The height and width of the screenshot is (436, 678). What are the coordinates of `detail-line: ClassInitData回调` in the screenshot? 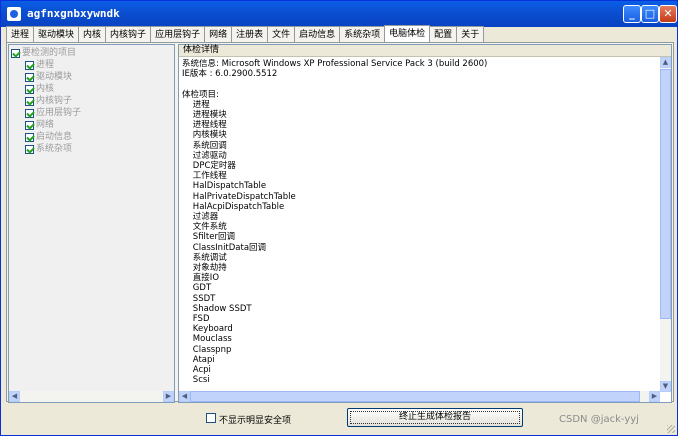 It's located at (224, 247).